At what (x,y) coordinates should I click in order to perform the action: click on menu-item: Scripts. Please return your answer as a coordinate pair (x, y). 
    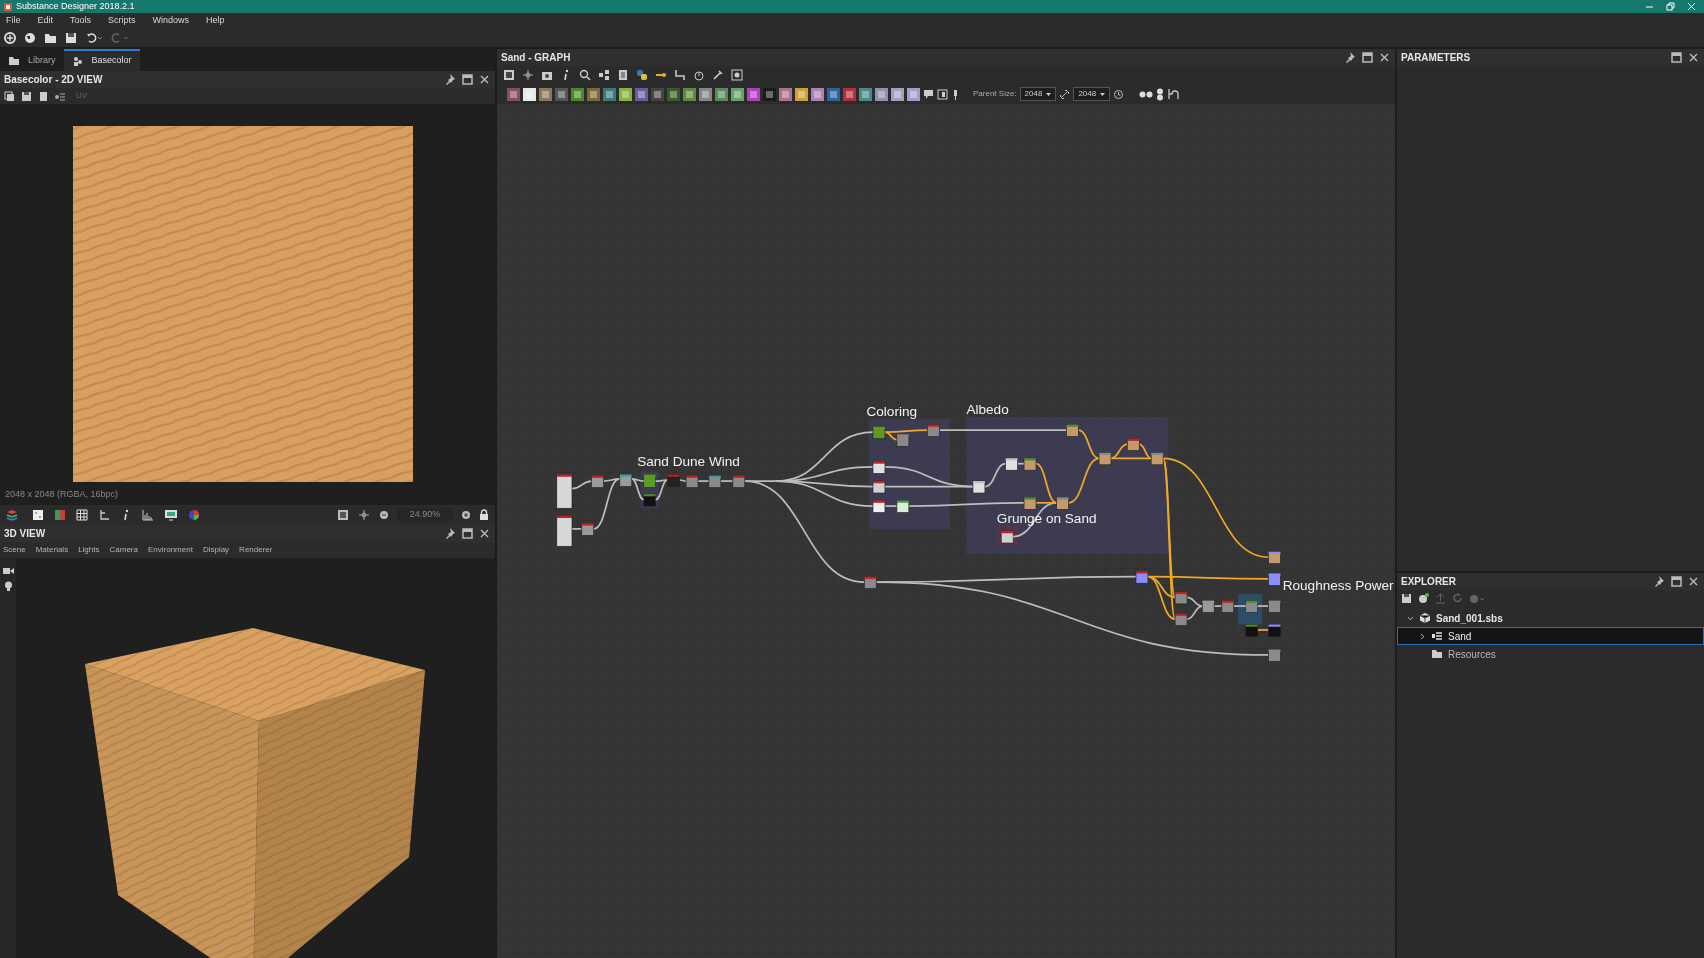
    Looking at the image, I should click on (122, 20).